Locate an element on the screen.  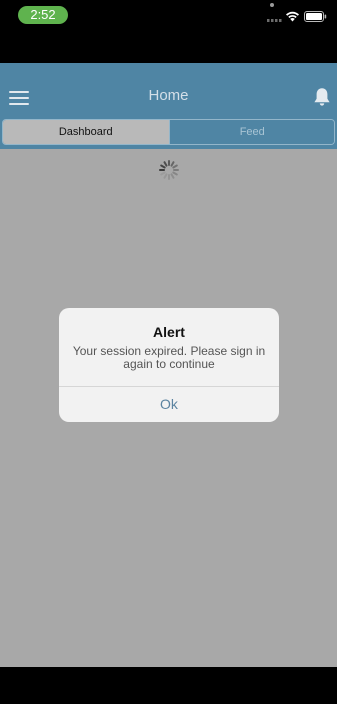
wifi-icon is located at coordinates (292, 16).